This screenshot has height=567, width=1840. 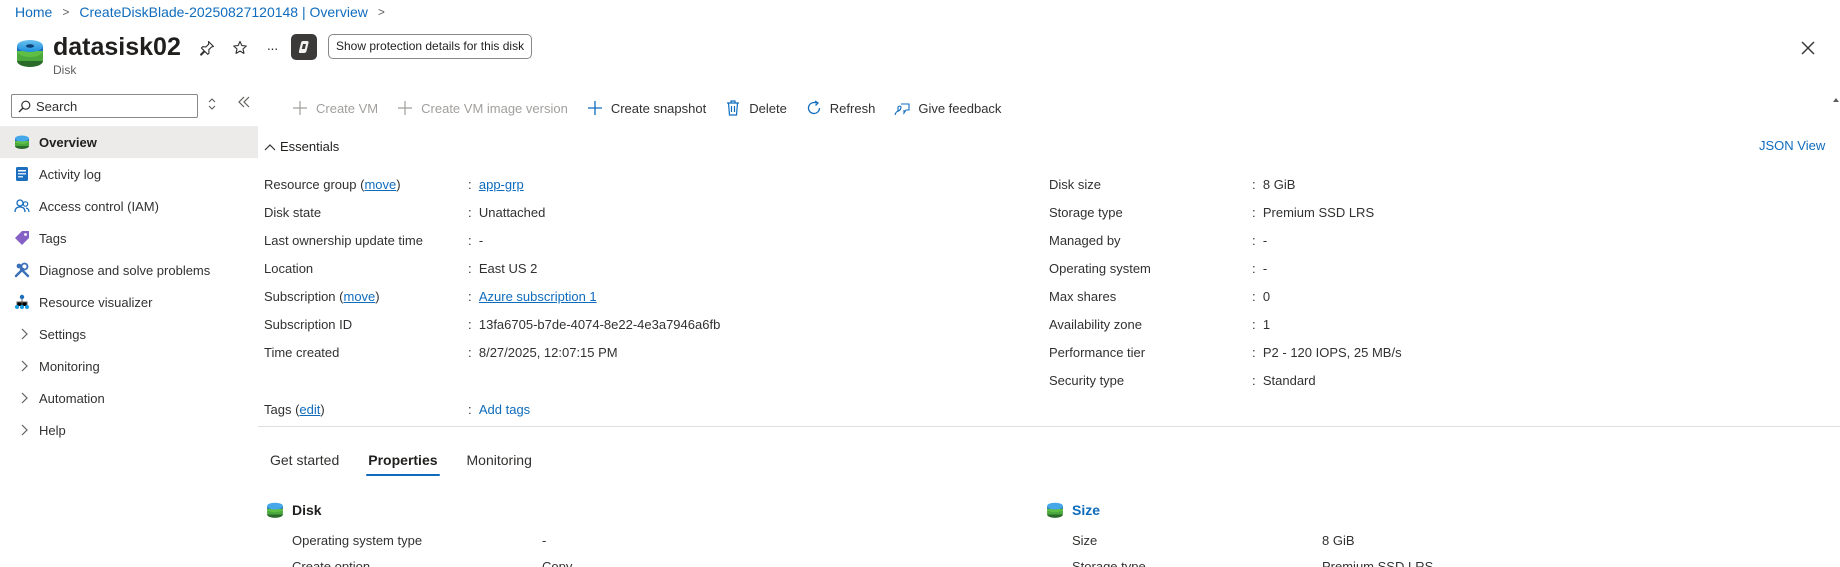 What do you see at coordinates (294, 409) in the screenshot?
I see `tags-label: Tags (edit)` at bounding box center [294, 409].